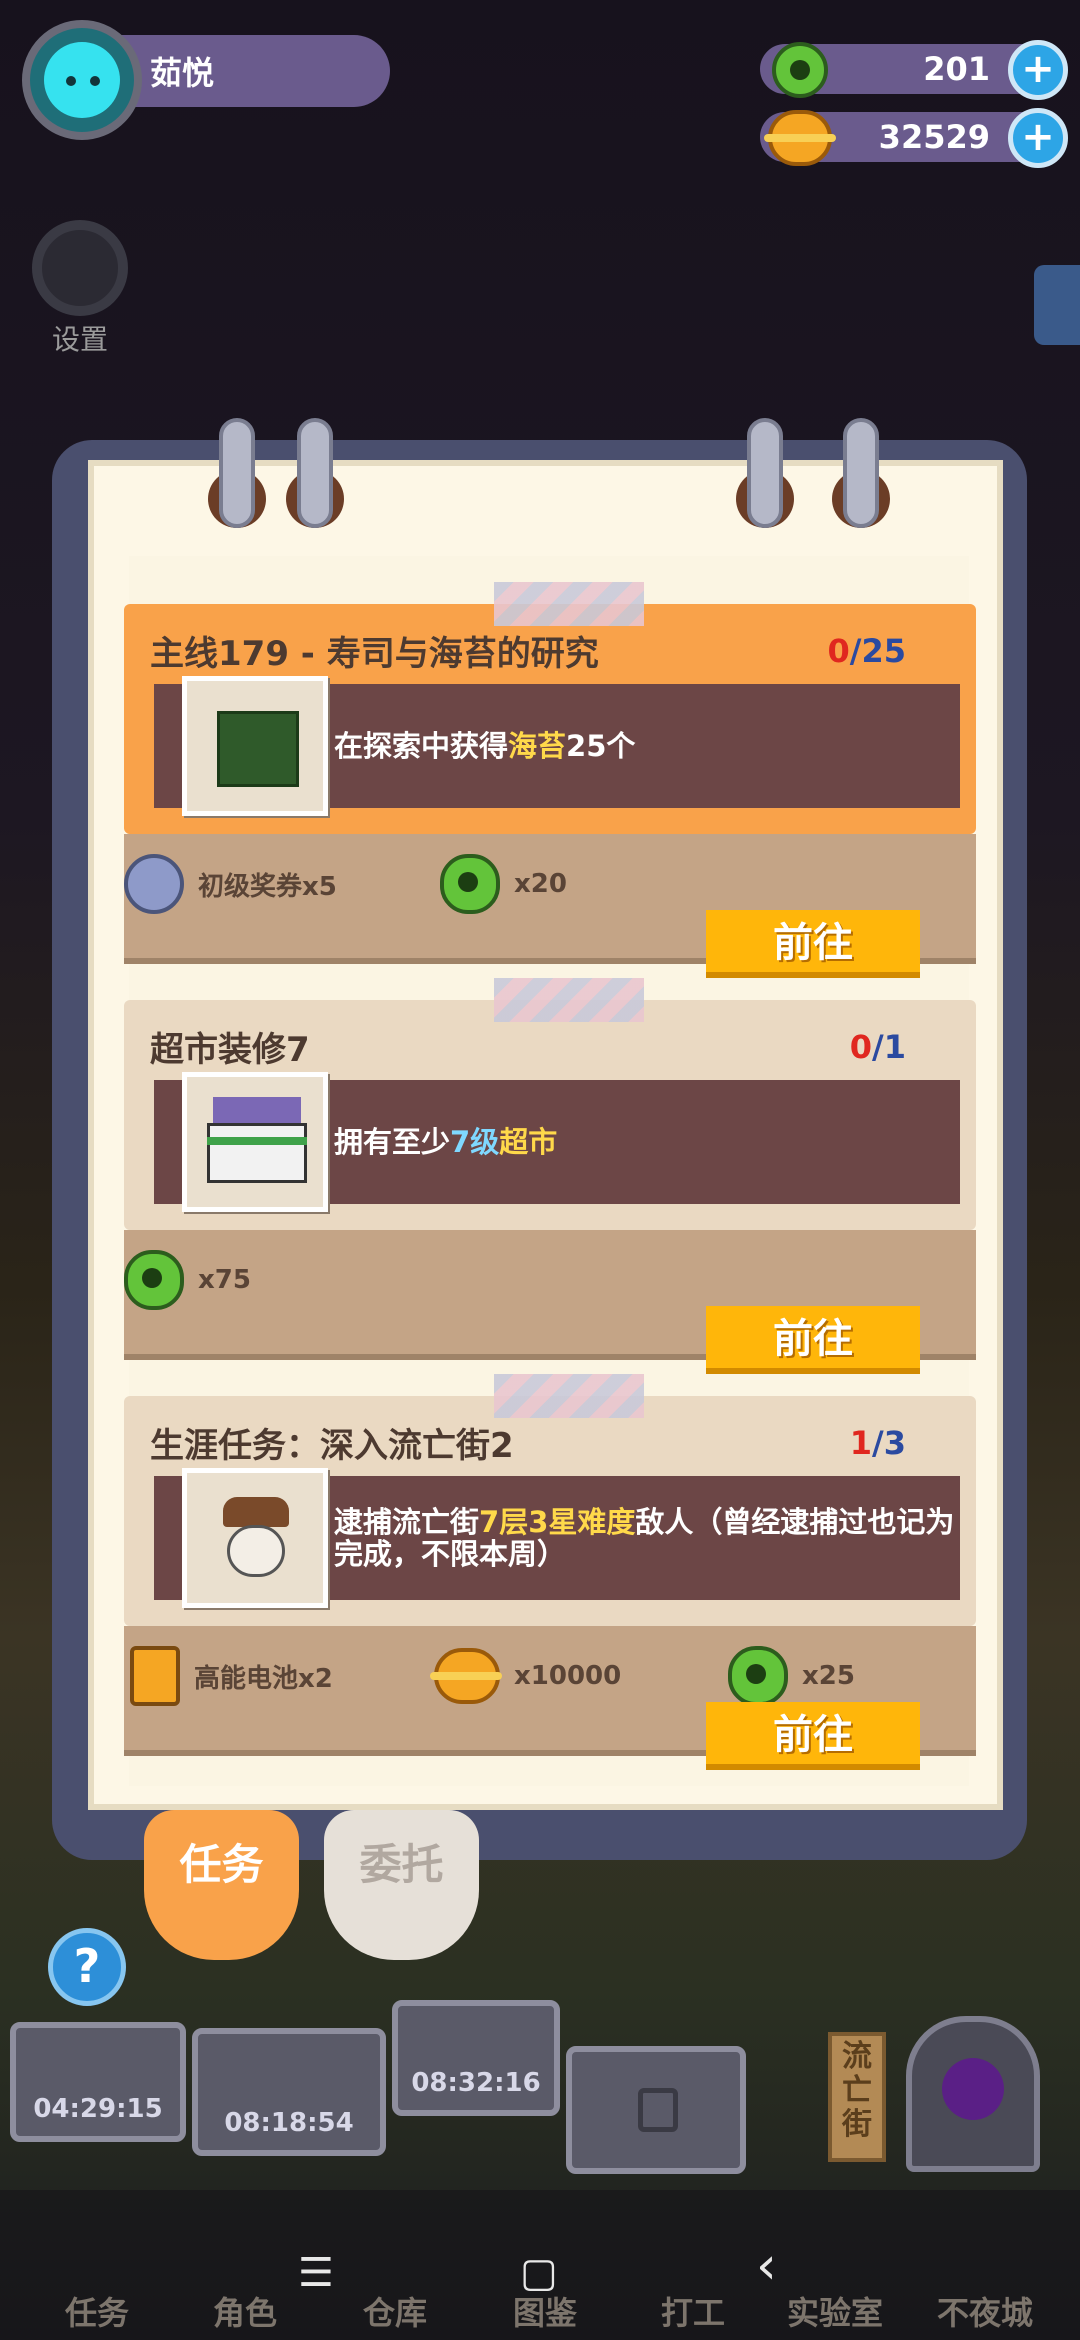  What do you see at coordinates (87, 1967) in the screenshot?
I see `help-button: ?` at bounding box center [87, 1967].